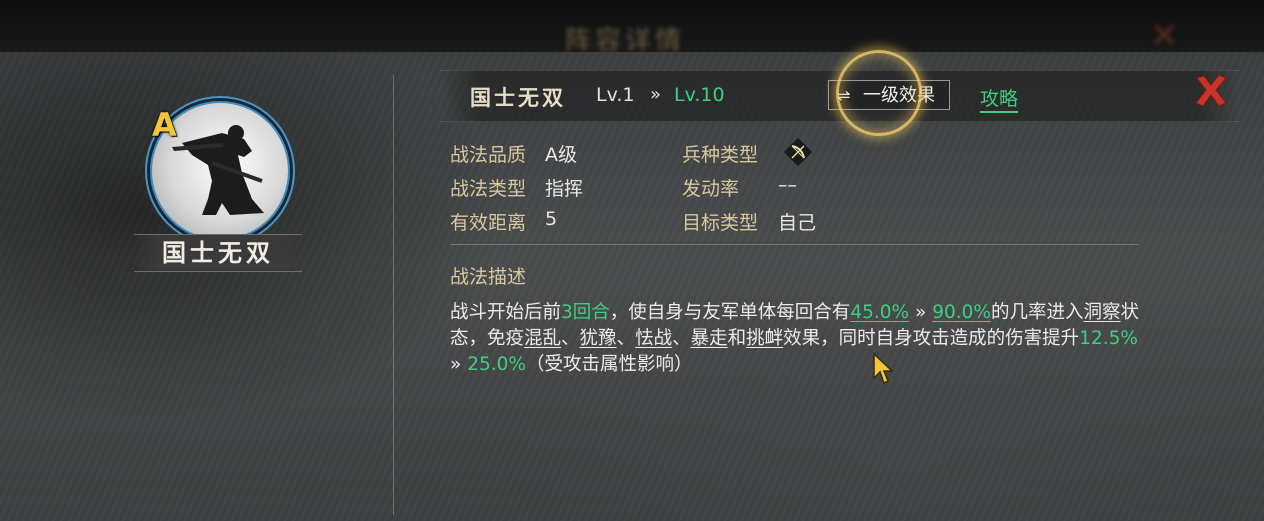 The width and height of the screenshot is (1264, 521). What do you see at coordinates (883, 368) in the screenshot?
I see `mouse-cursor-icon` at bounding box center [883, 368].